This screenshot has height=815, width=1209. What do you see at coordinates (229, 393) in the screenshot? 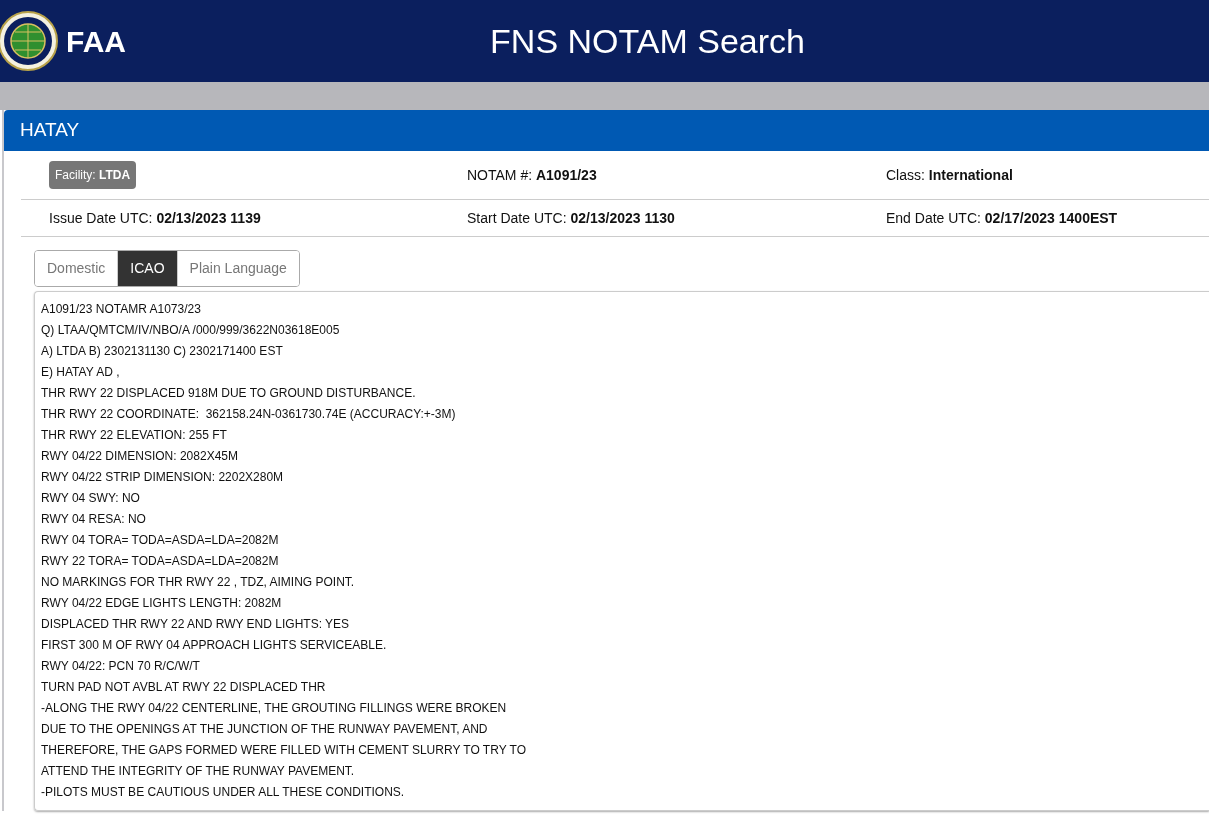
I see `notam-line: THR RWY 22 DISPLACED 918M DUE TO GROUND DISTURBANCE.` at bounding box center [229, 393].